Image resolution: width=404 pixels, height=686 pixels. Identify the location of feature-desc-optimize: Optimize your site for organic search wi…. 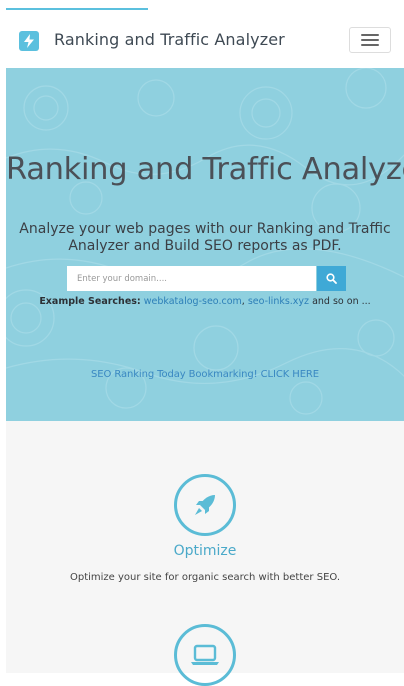
(205, 577).